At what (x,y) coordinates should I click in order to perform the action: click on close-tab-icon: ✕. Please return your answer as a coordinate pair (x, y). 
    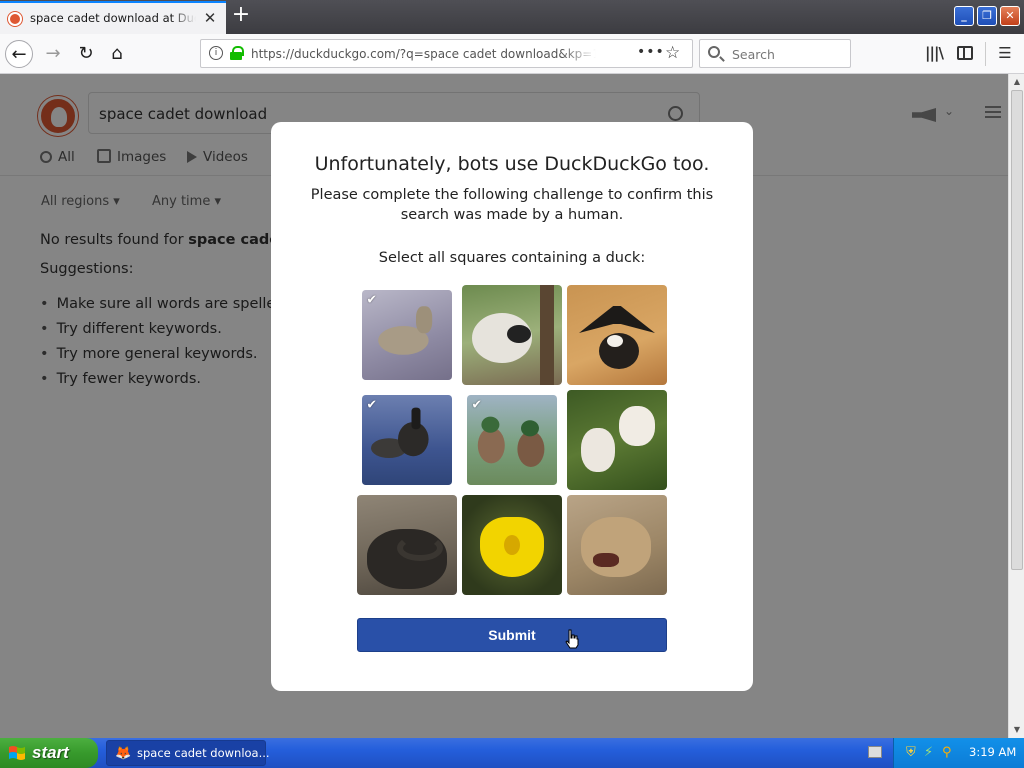
    Looking at the image, I should click on (210, 18).